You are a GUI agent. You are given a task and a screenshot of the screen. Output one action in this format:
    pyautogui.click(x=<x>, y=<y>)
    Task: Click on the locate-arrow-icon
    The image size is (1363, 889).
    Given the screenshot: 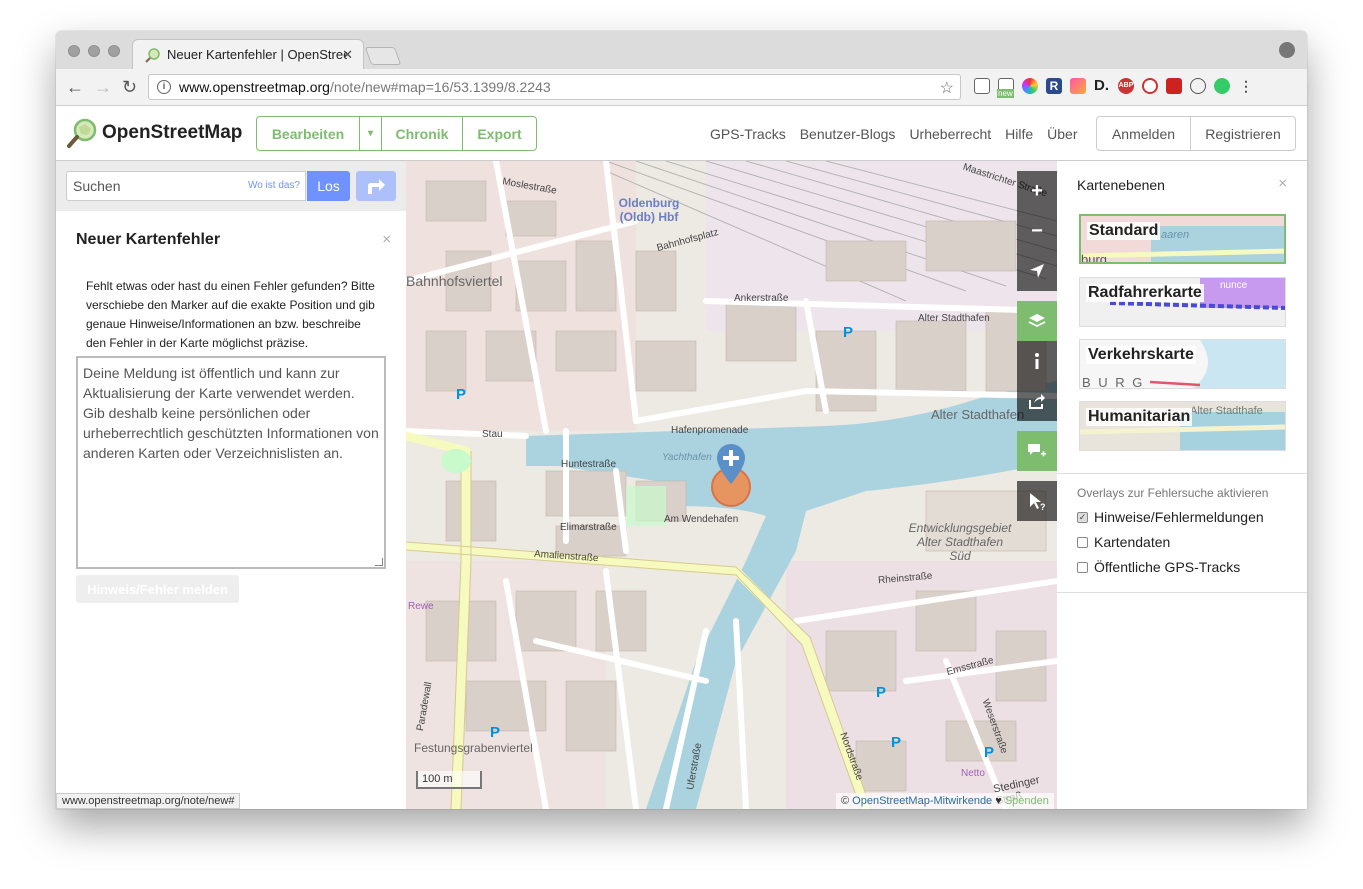 What is the action you would take?
    pyautogui.click(x=1037, y=271)
    